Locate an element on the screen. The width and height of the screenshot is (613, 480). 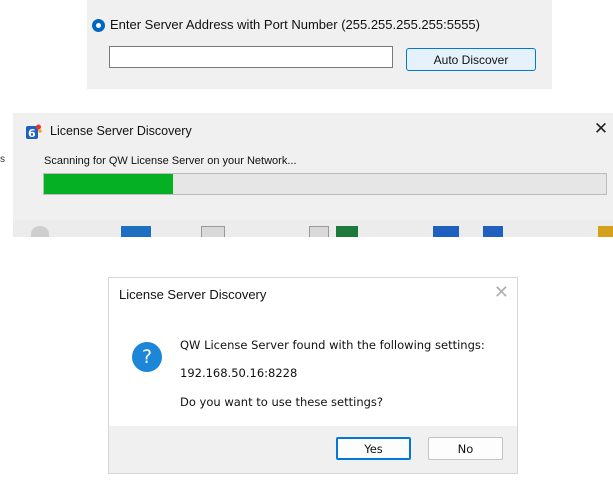
question-icon: ? is located at coordinates (147, 357).